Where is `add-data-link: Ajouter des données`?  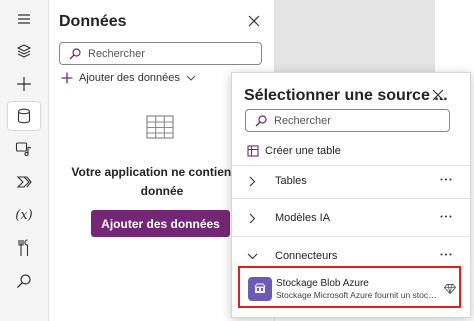 add-data-link: Ajouter des données is located at coordinates (128, 78).